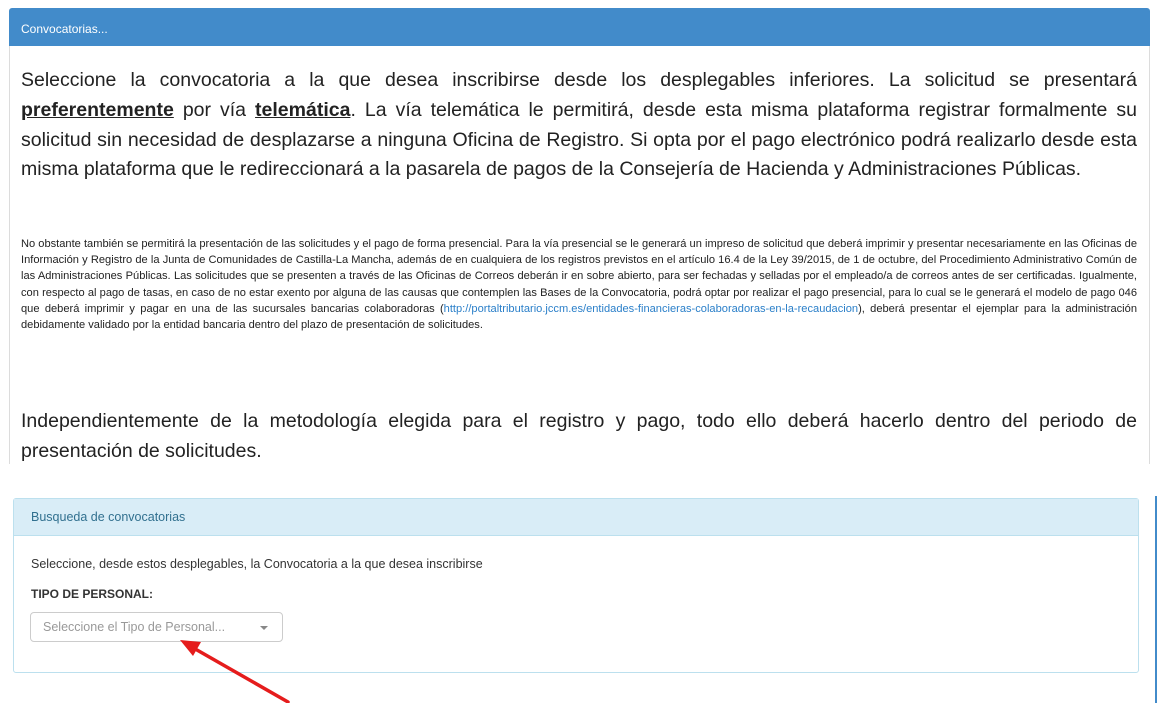  Describe the element at coordinates (92, 594) in the screenshot. I see `tipo-personal-label: TIPO DE PERSONAL:` at that location.